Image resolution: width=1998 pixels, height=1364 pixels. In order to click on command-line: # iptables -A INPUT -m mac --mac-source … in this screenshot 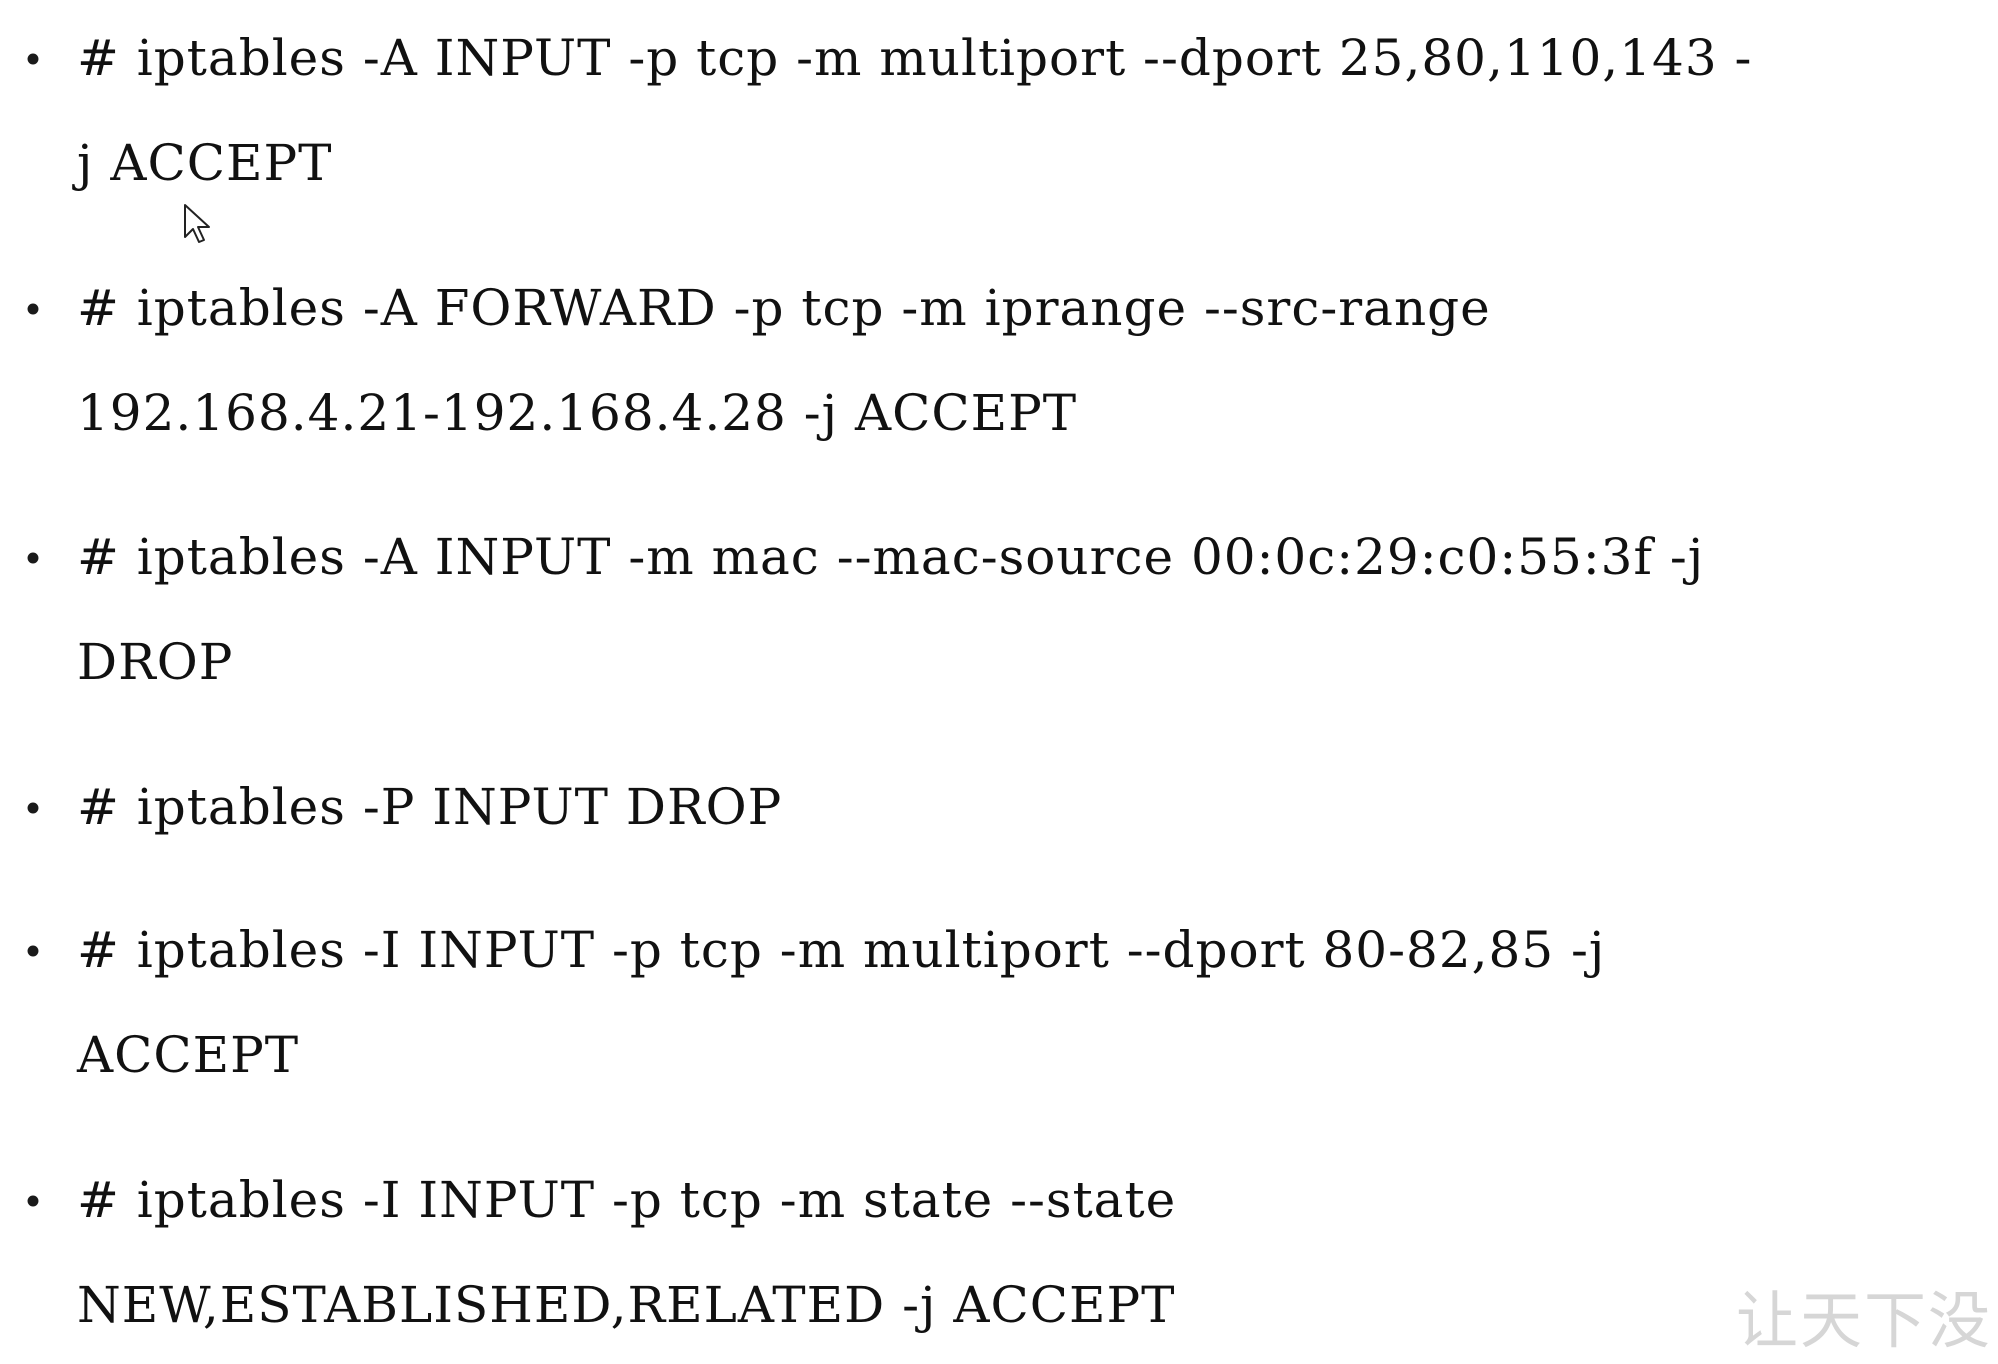, I will do `click(891, 557)`.